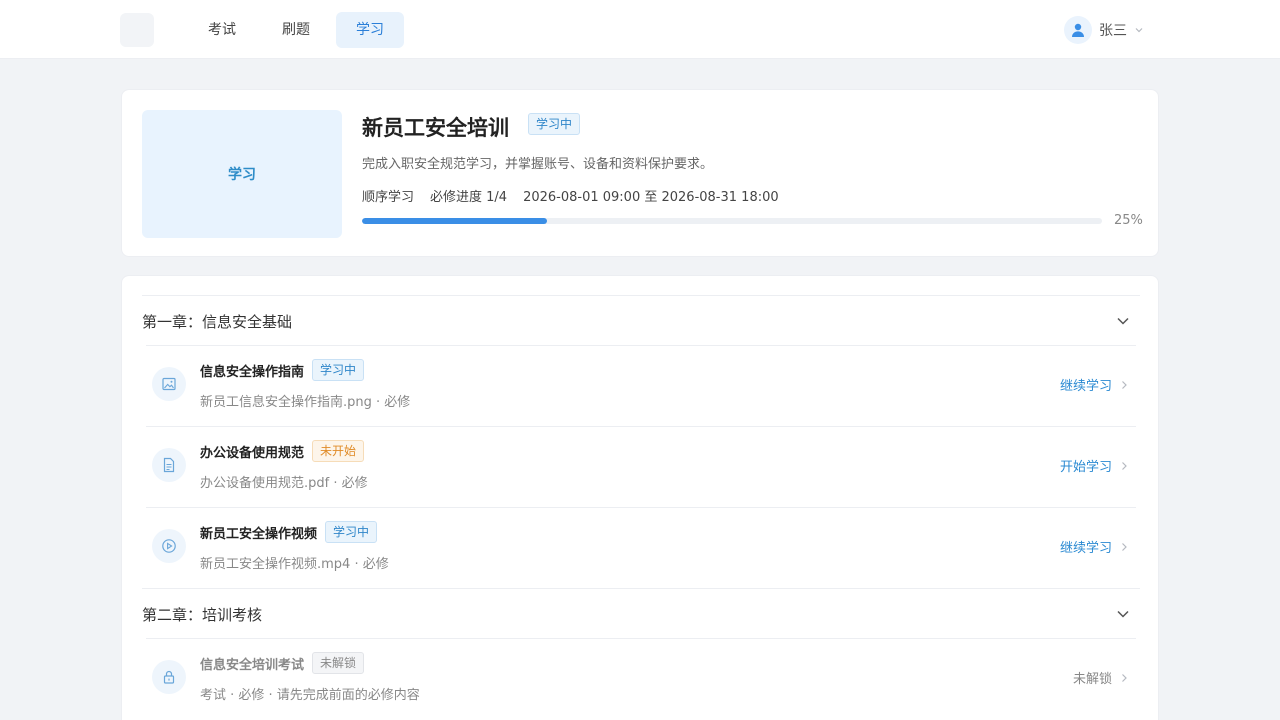 The height and width of the screenshot is (720, 1280). I want to click on item-subtitle: 新员工信息安全操作指南.png · 必修, so click(305, 402).